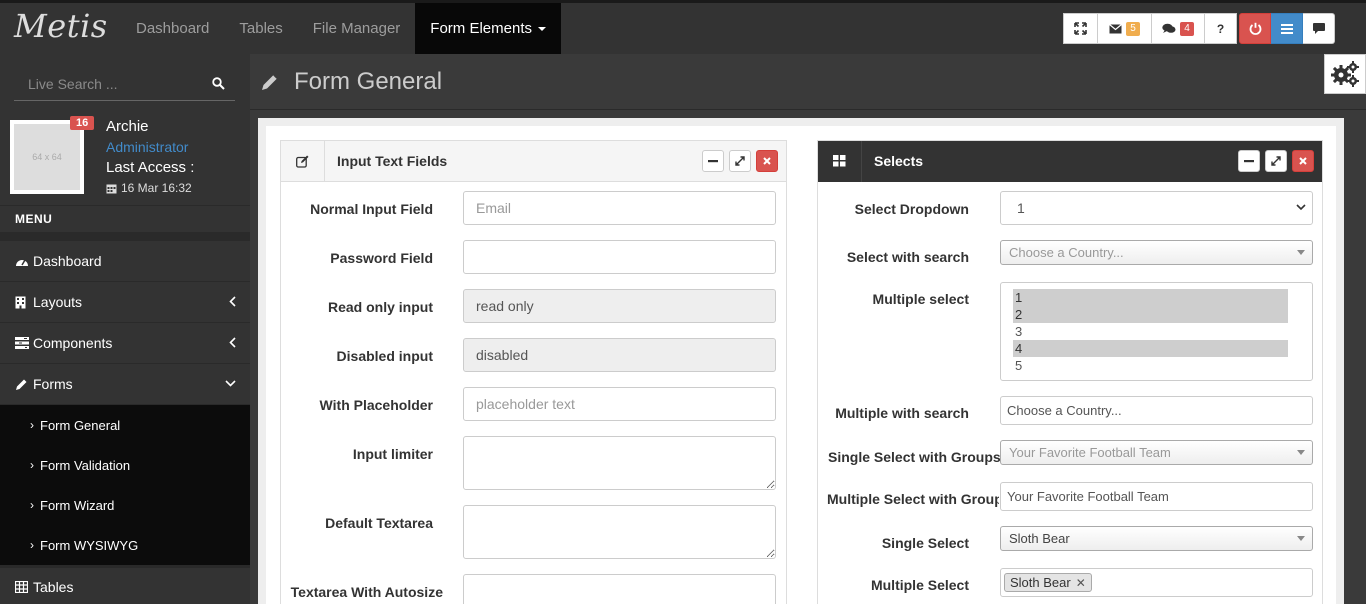  I want to click on sidebar-item-layouts: Layouts, so click(125, 302).